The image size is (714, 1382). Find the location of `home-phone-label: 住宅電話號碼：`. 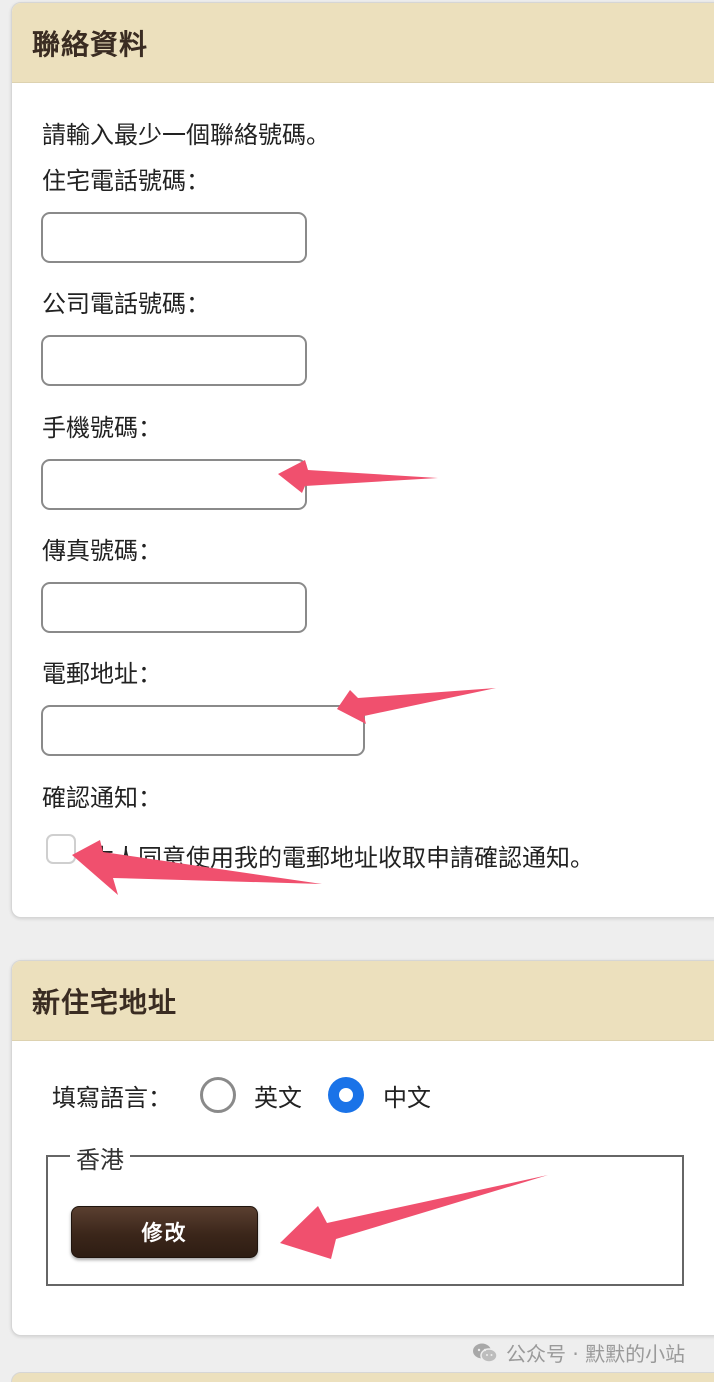

home-phone-label: 住宅電話號碼： is located at coordinates (126, 181).